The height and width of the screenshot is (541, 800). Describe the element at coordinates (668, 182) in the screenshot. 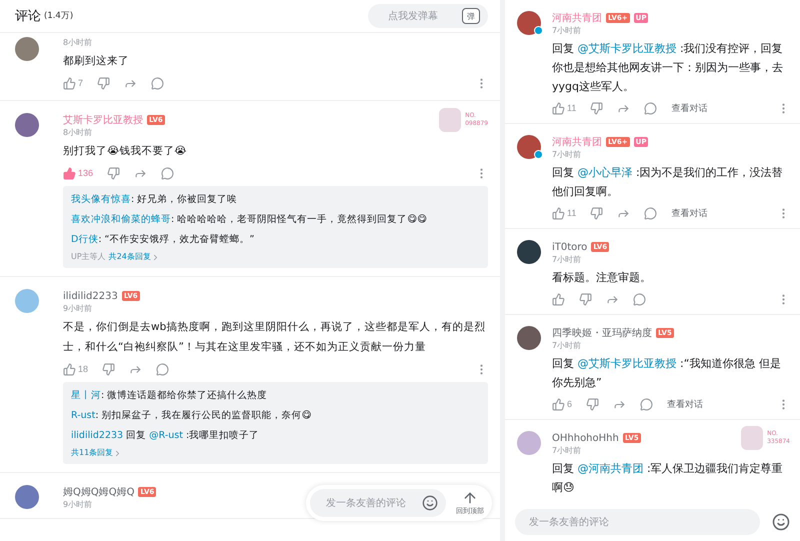

I see `comment-text: 回复 @小心早泽 :因为不是我们的工作，没法替他们回复啊。` at that location.